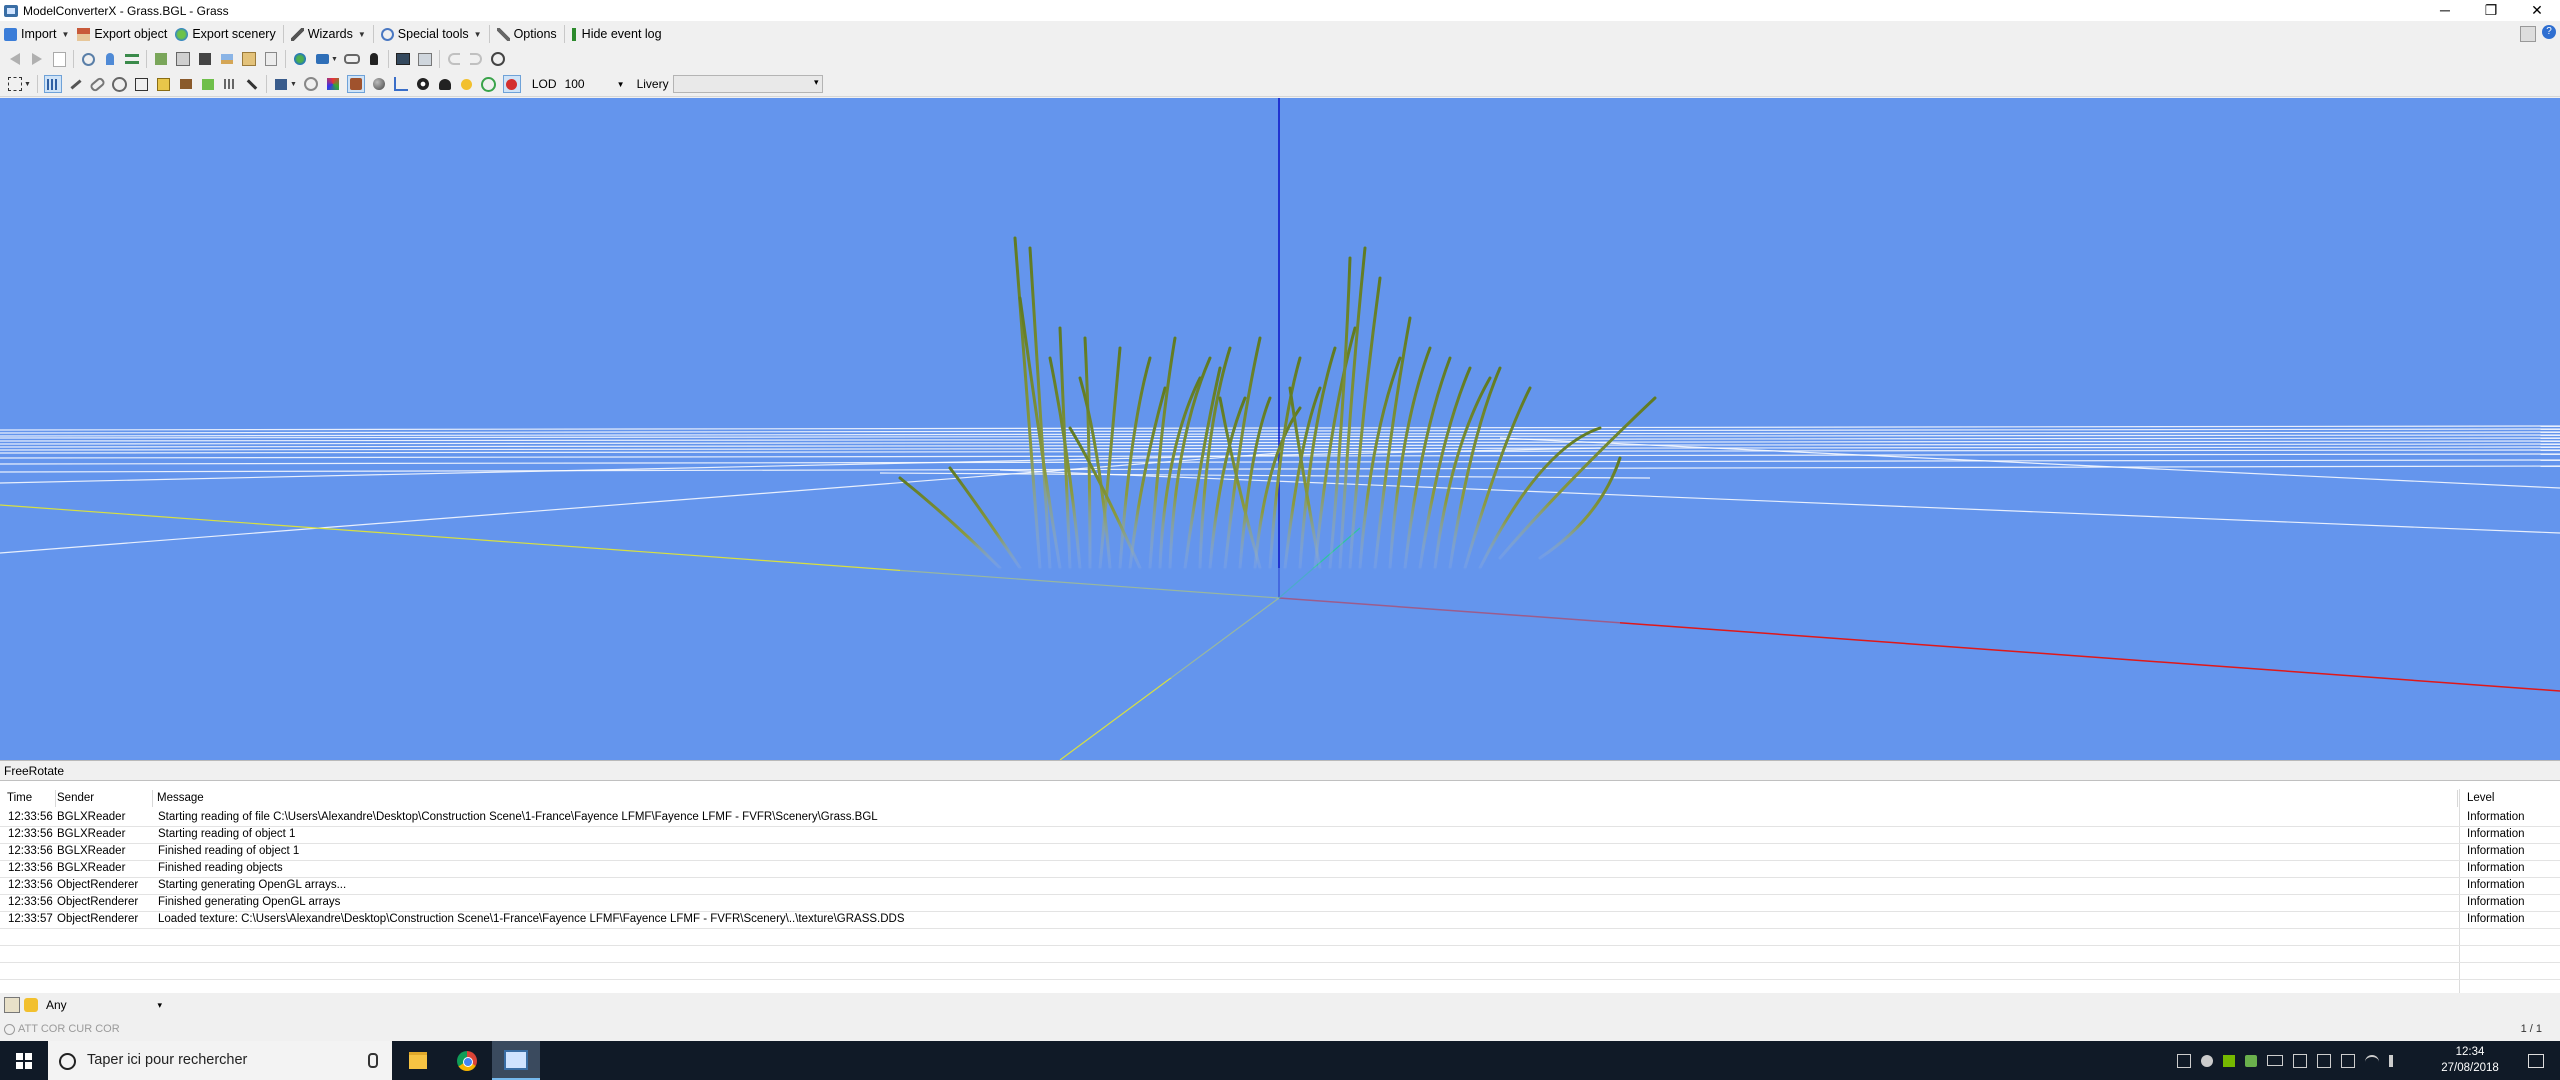  I want to click on sphere-icon, so click(379, 84).